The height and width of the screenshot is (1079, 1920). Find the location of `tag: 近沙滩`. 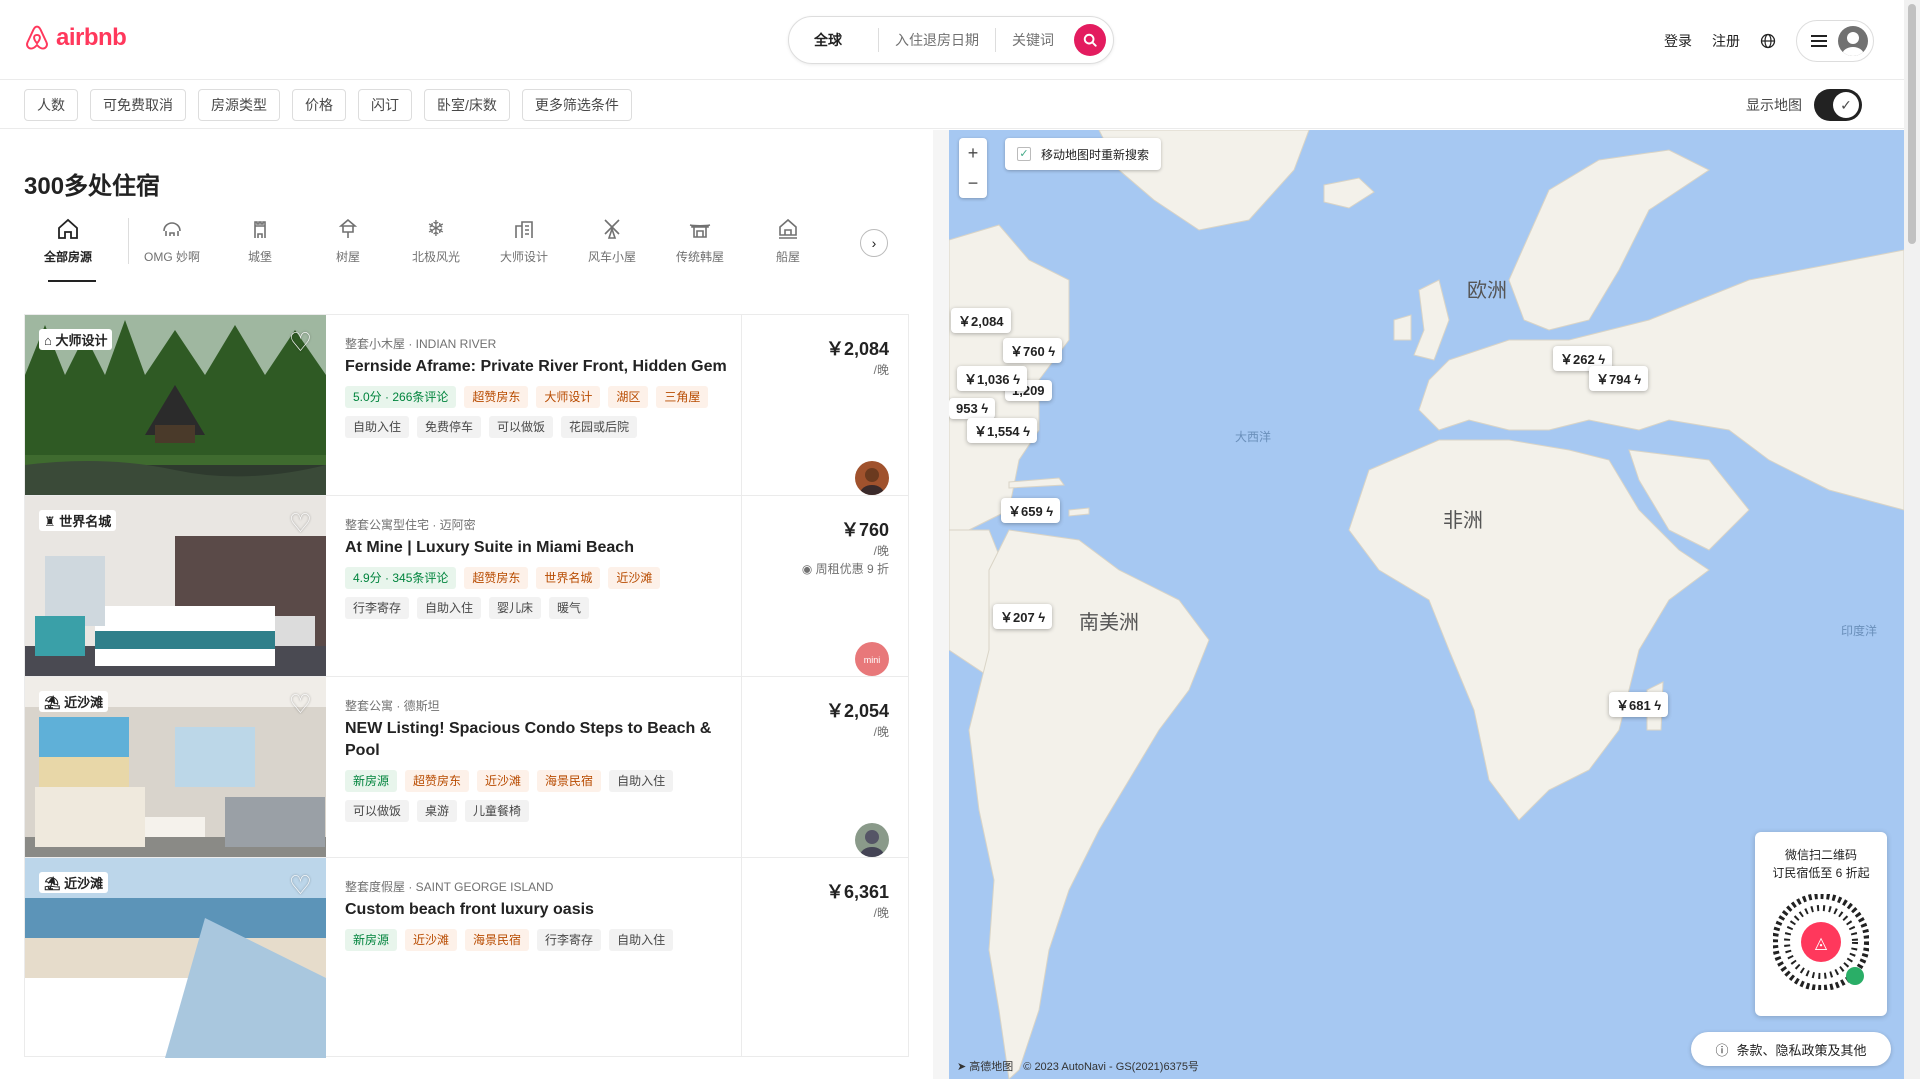

tag: 近沙滩 is located at coordinates (503, 781).